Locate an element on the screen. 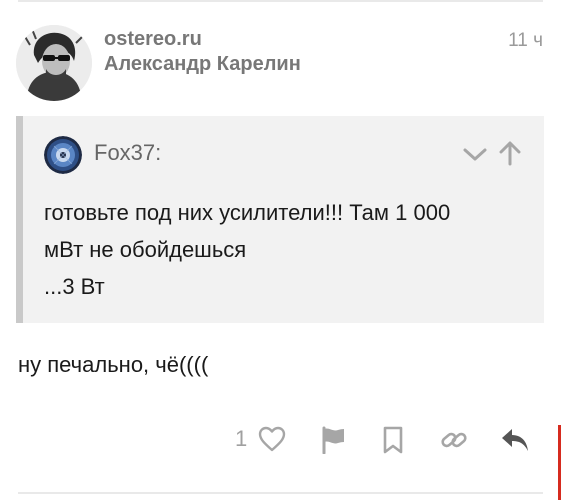 This screenshot has width=561, height=500. quote-line: мВт не обойдешься is located at coordinates (145, 249).